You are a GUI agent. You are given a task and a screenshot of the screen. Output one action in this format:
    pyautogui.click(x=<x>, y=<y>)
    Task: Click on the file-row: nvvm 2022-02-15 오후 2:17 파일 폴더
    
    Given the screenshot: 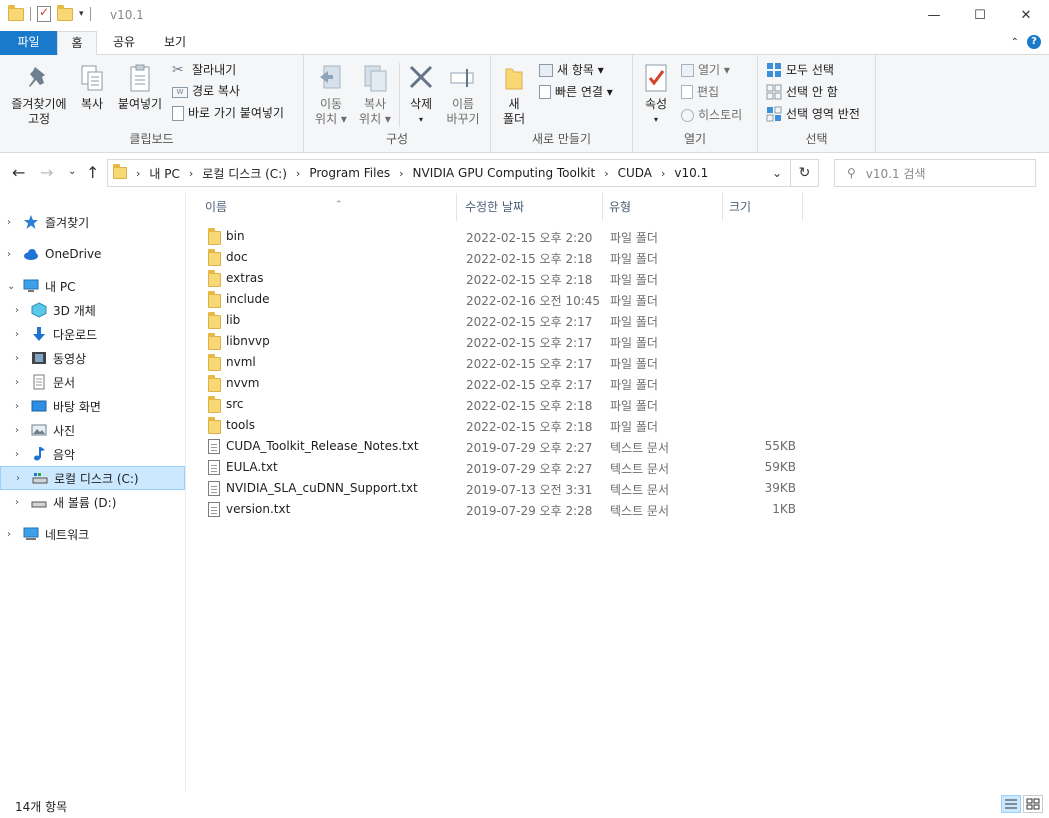 What is the action you would take?
    pyautogui.click(x=499, y=383)
    